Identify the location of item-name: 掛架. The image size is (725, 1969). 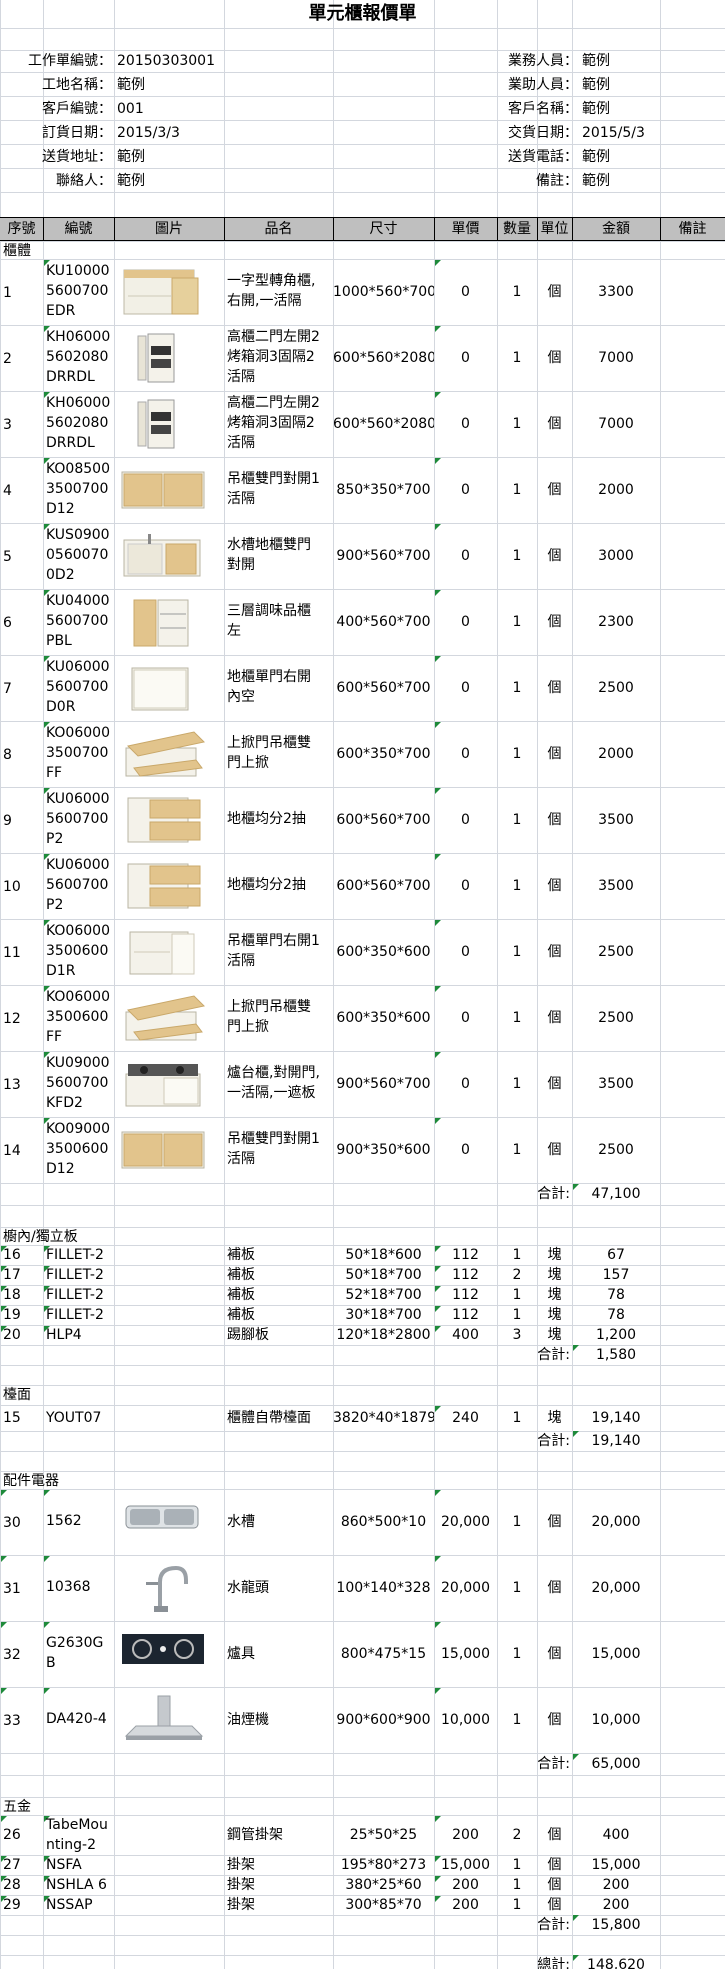
(241, 1905).